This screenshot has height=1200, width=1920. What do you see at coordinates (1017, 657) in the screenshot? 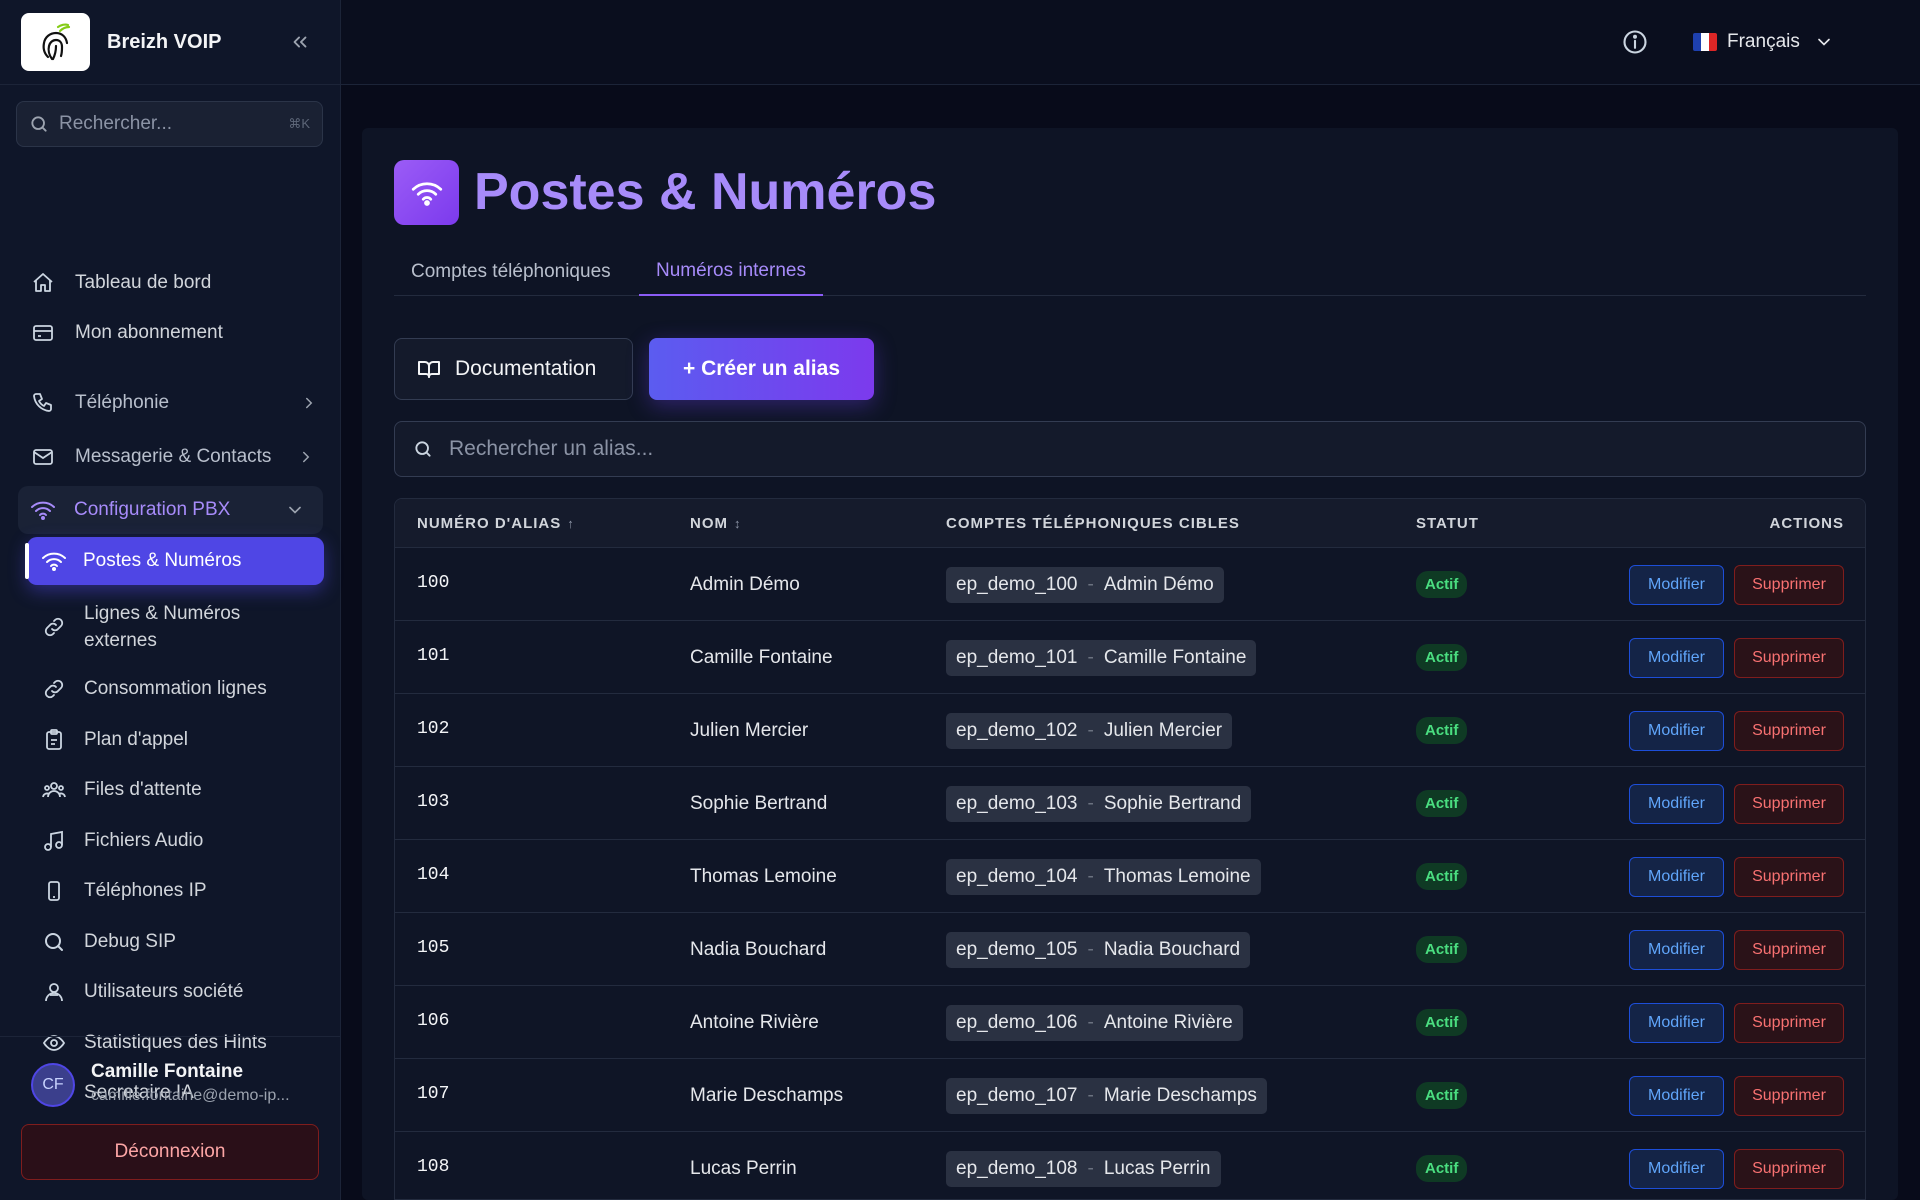
I see `account-id: ep_demo_101` at bounding box center [1017, 657].